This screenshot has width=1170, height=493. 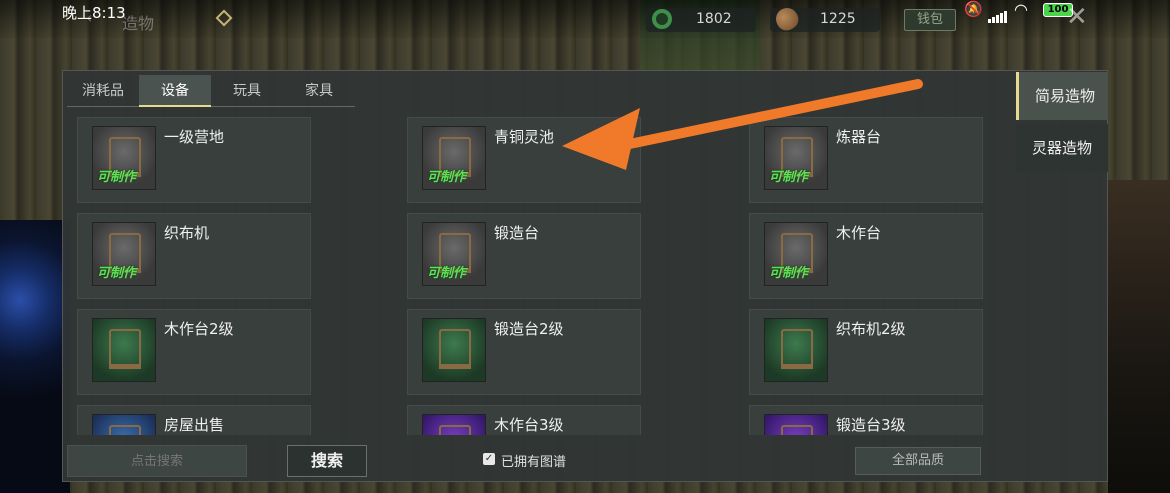 I want to click on item-name: 锻造台, so click(x=517, y=233).